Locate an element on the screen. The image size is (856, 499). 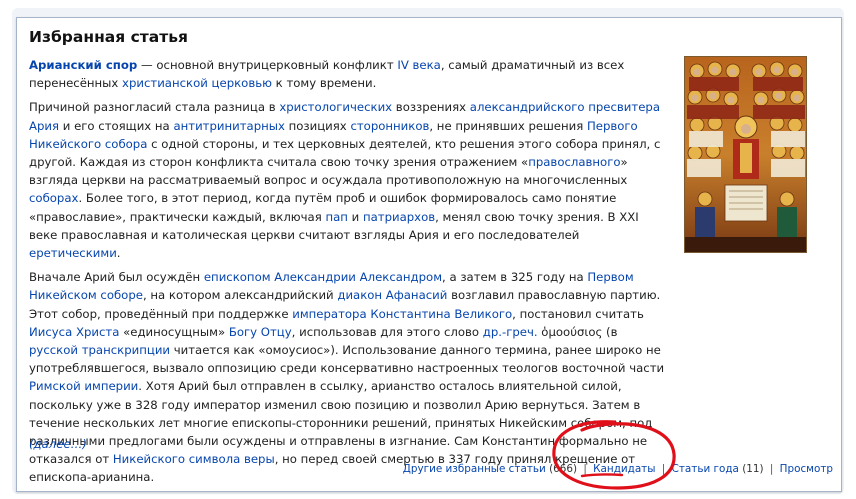
text: позициях is located at coordinates (317, 125).